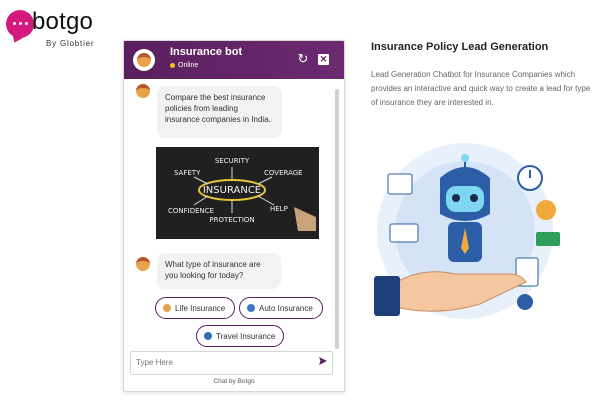  I want to click on dots-icon, so click(21, 24).